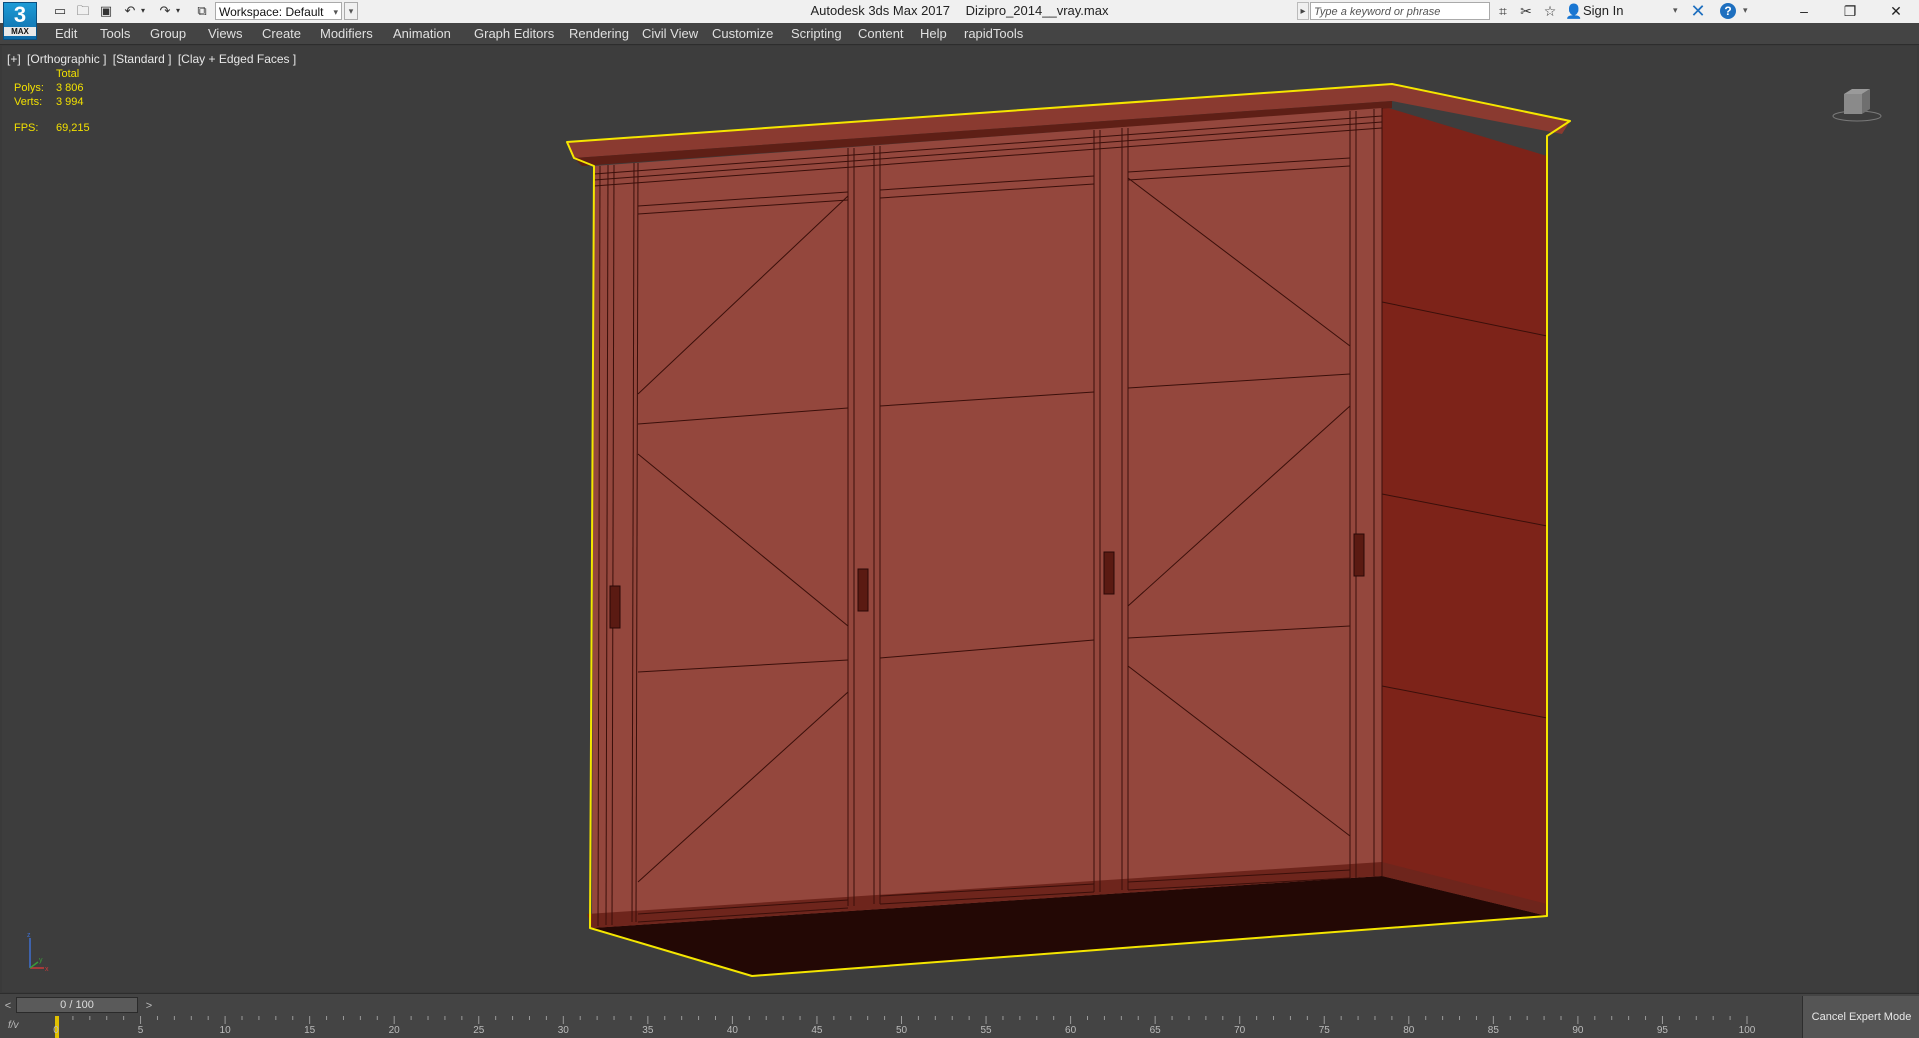 The height and width of the screenshot is (1038, 1919). What do you see at coordinates (1804, 11) in the screenshot?
I see `minimize-button: –` at bounding box center [1804, 11].